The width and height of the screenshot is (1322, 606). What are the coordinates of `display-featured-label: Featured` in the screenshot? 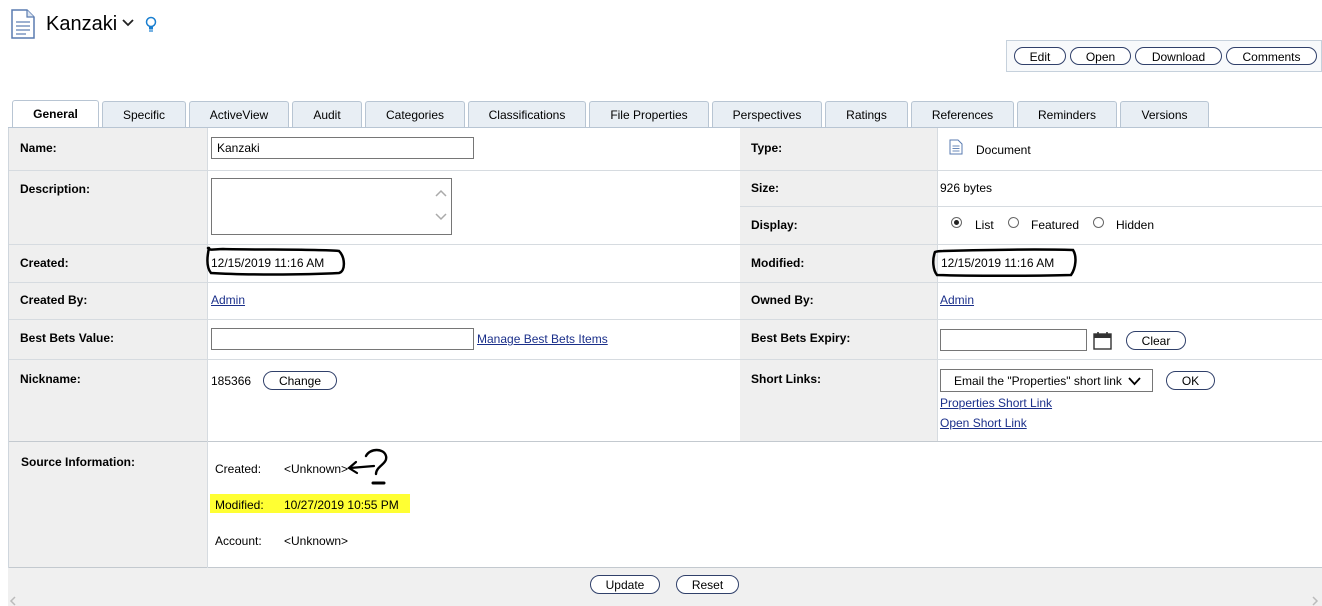 It's located at (1055, 225).